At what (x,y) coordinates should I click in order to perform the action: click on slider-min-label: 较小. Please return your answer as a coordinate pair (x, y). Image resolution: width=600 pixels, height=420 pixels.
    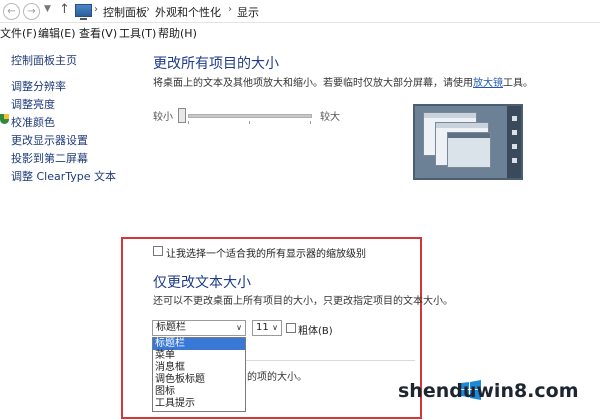
    Looking at the image, I should click on (163, 117).